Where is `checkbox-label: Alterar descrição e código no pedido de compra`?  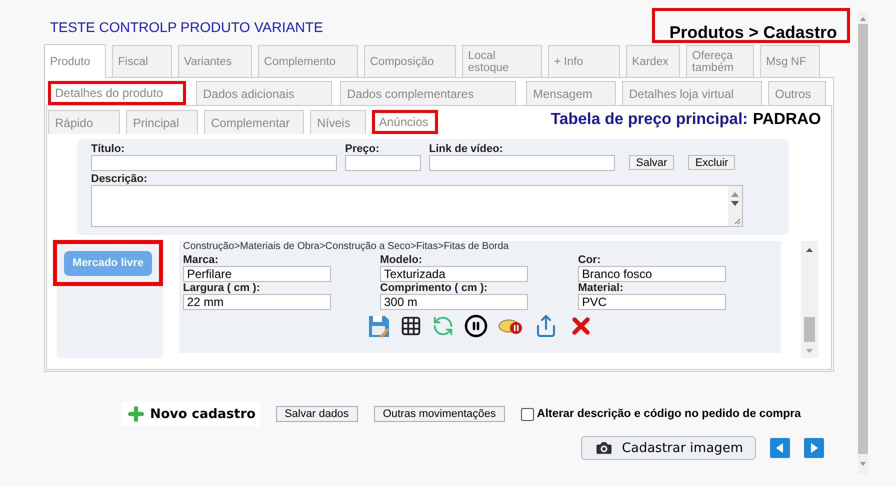
checkbox-label: Alterar descrição e código no pedido de compra is located at coordinates (668, 414).